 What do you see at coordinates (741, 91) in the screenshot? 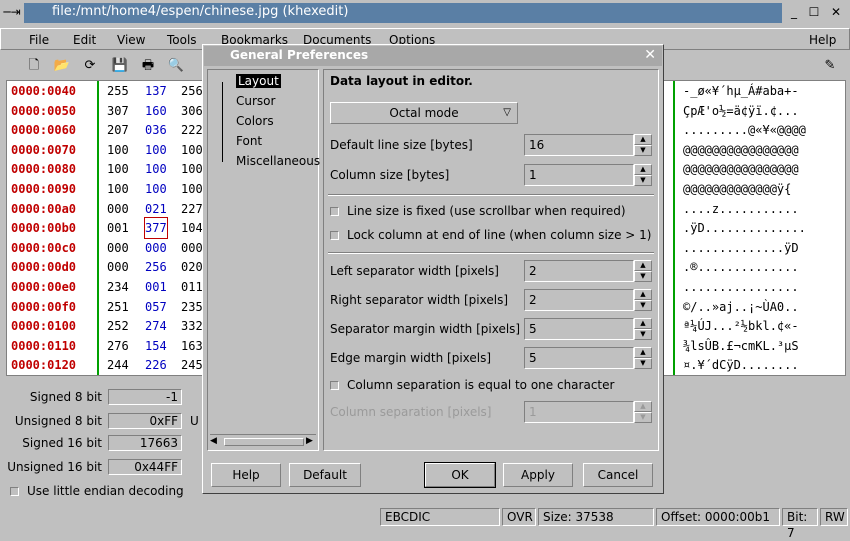
I see `text-cell: -_ø«¥´hµ_Á#aba+-` at bounding box center [741, 91].